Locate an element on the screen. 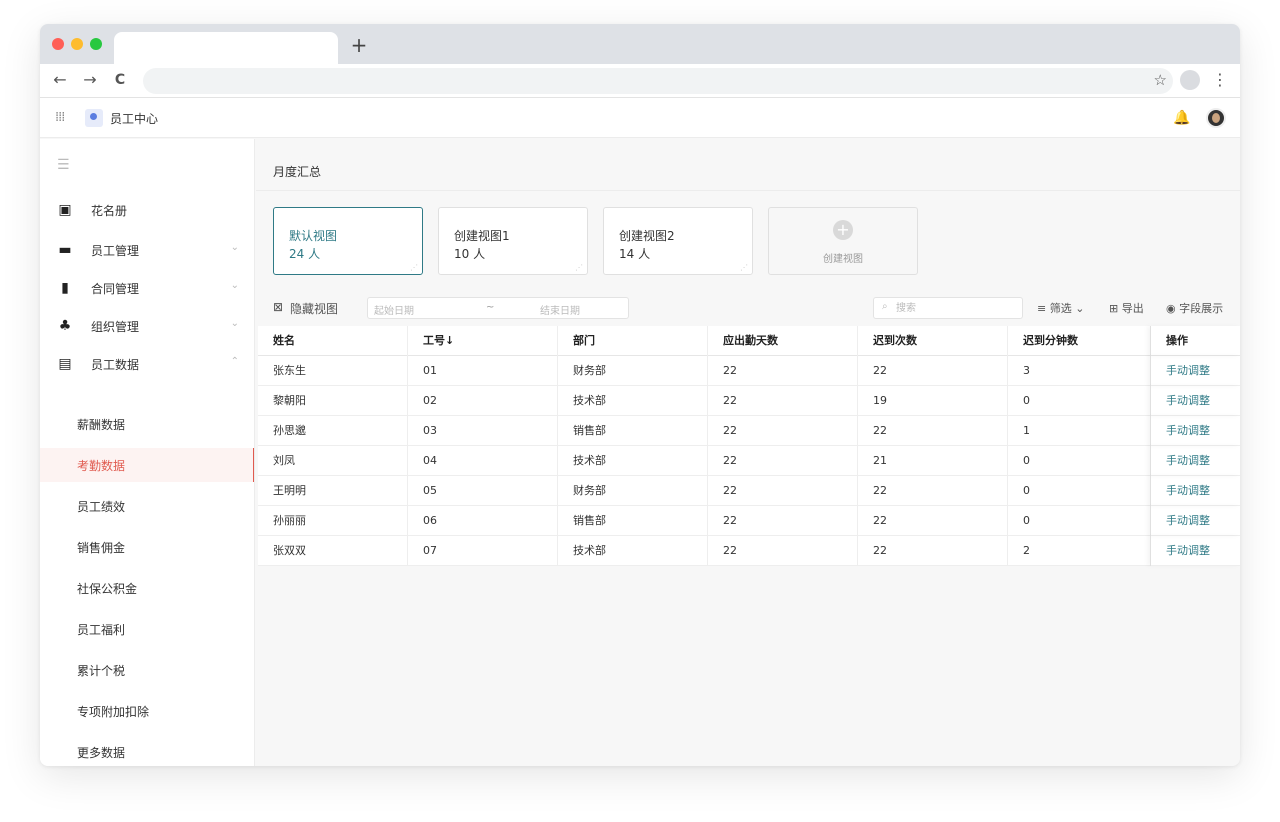 Image resolution: width=1280 pixels, height=822 pixels. search-input is located at coordinates (956, 308).